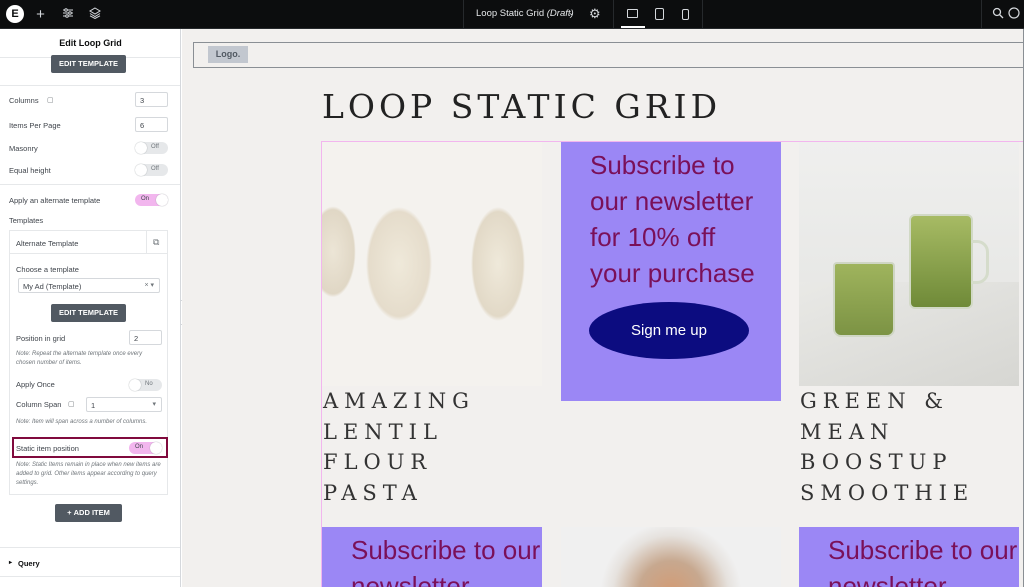  I want to click on apply-once-toggle: No, so click(145, 385).